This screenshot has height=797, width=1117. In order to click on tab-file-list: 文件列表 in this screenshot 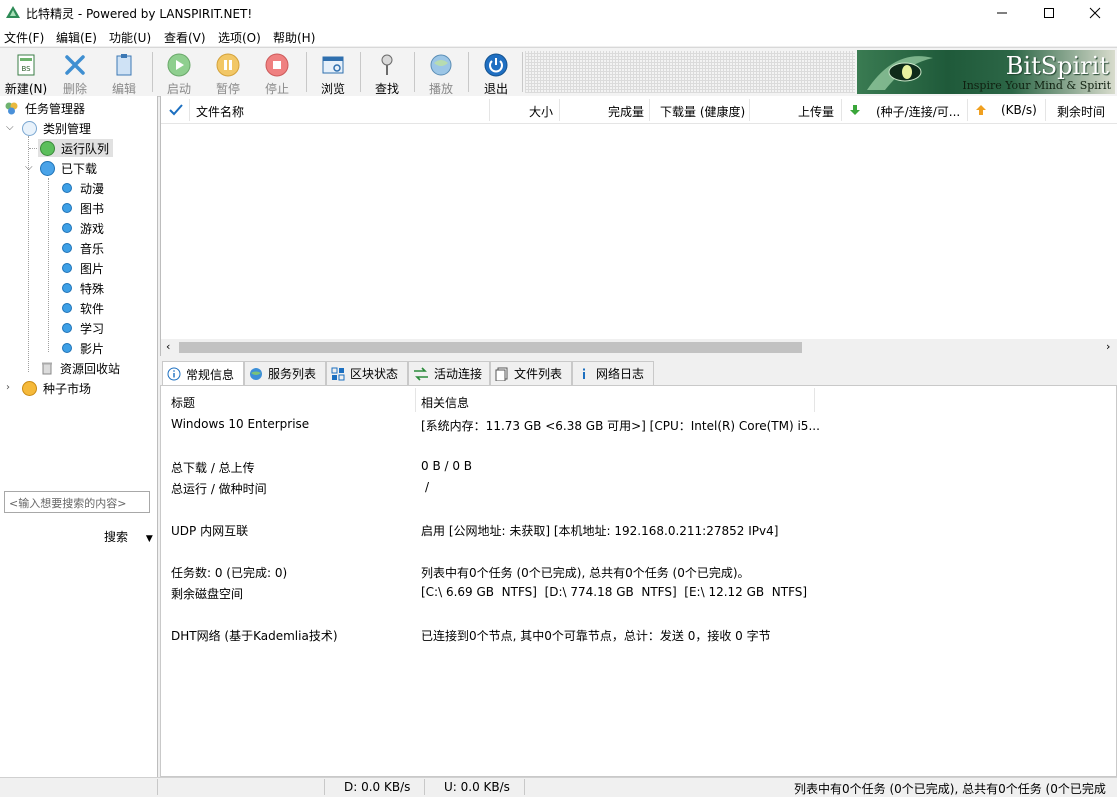, I will do `click(531, 373)`.